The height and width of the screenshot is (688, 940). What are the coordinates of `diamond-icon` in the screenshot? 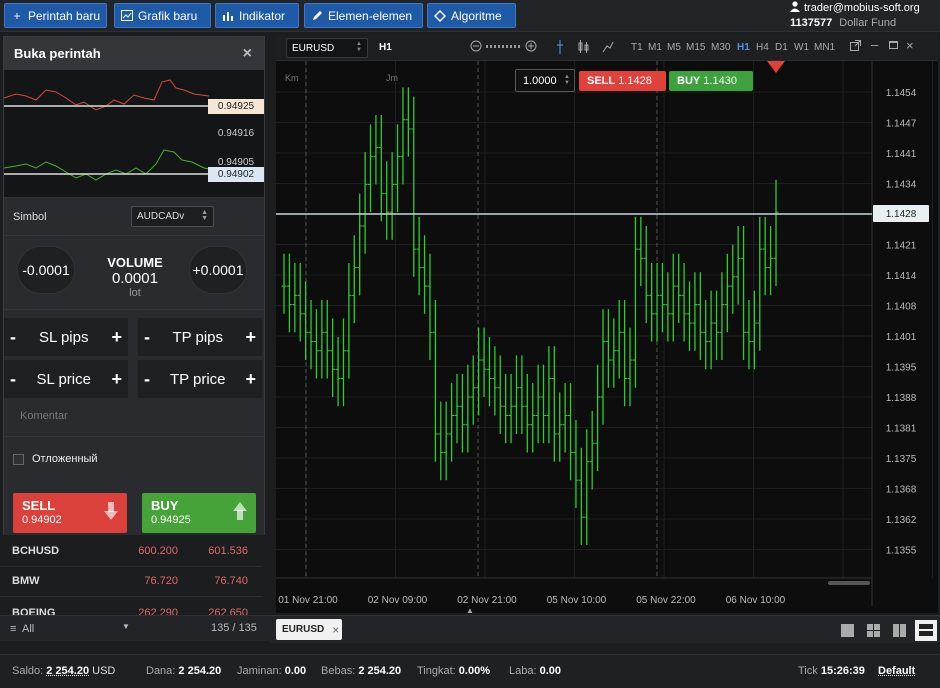 It's located at (440, 15).